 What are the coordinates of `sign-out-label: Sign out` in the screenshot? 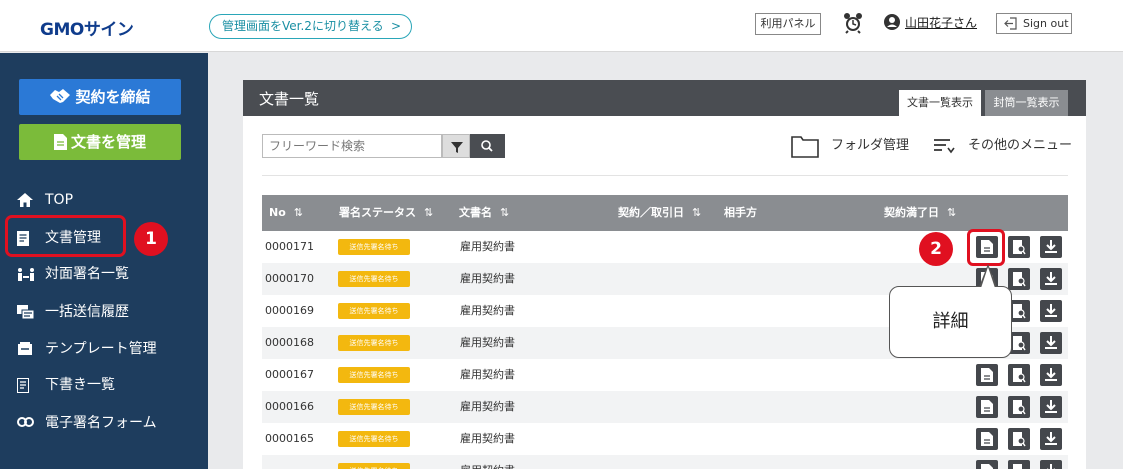 It's located at (1046, 23).